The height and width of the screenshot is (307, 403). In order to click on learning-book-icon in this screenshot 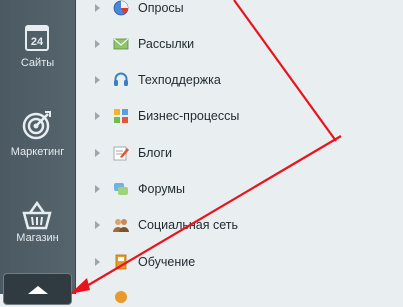, I will do `click(121, 262)`.